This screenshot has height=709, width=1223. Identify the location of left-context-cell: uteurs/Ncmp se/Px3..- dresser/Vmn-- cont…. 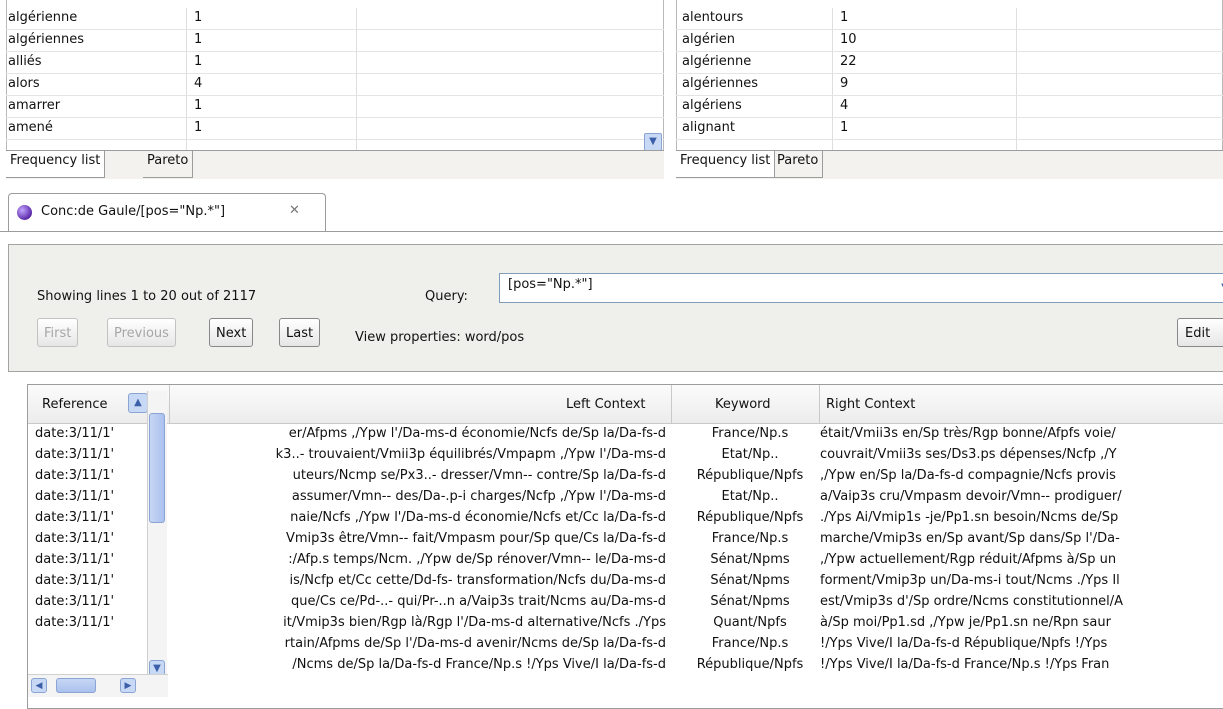
(479, 475).